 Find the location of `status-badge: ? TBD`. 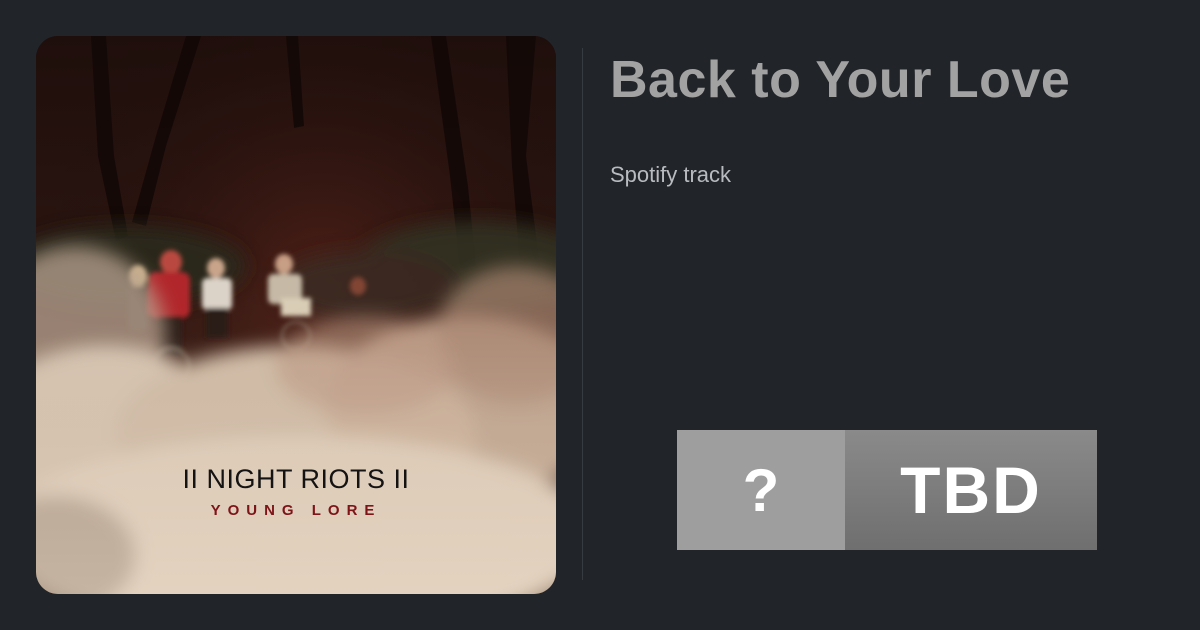

status-badge: ? TBD is located at coordinates (887, 490).